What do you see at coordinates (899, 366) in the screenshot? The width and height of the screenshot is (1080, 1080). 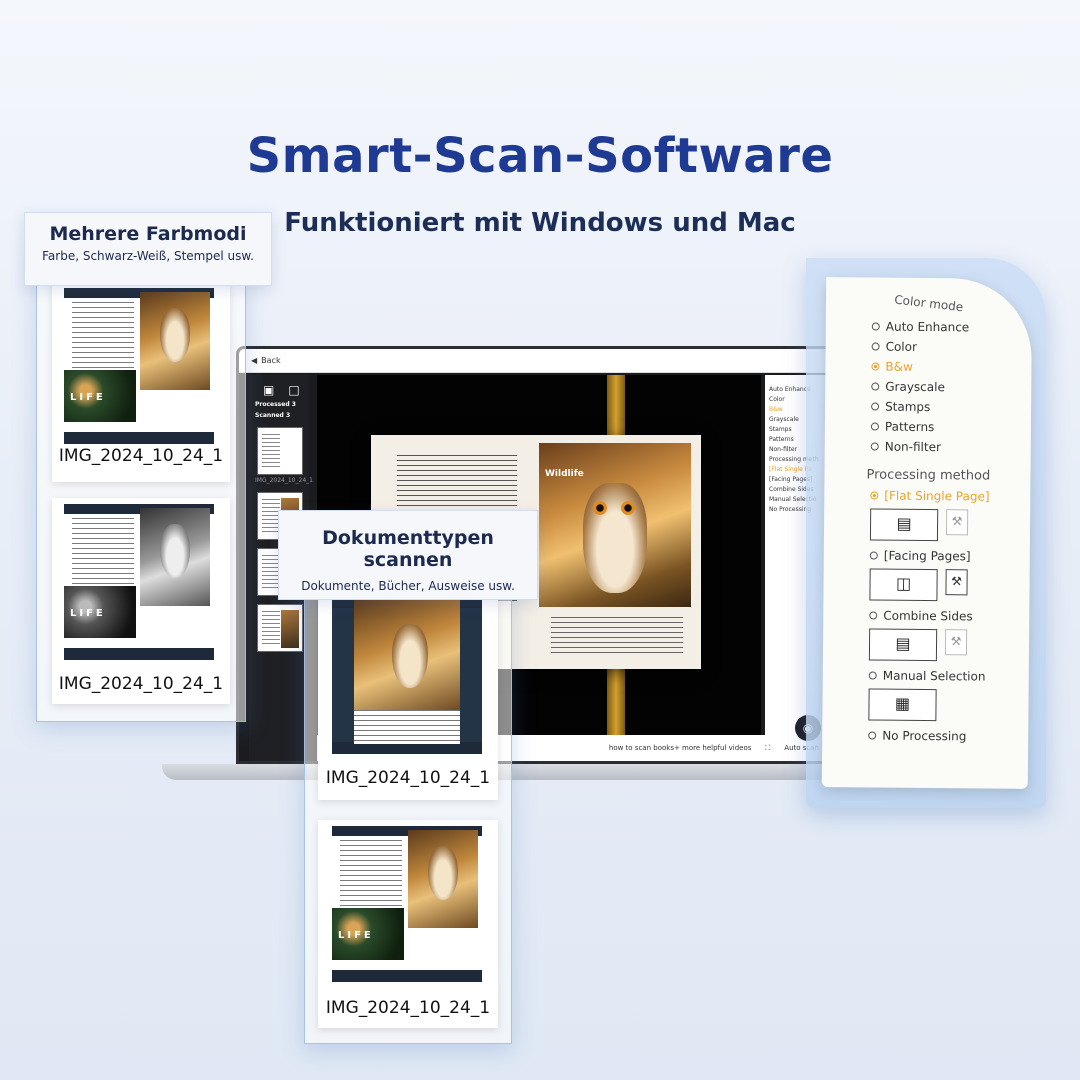 I see `color-option-label: B&w` at bounding box center [899, 366].